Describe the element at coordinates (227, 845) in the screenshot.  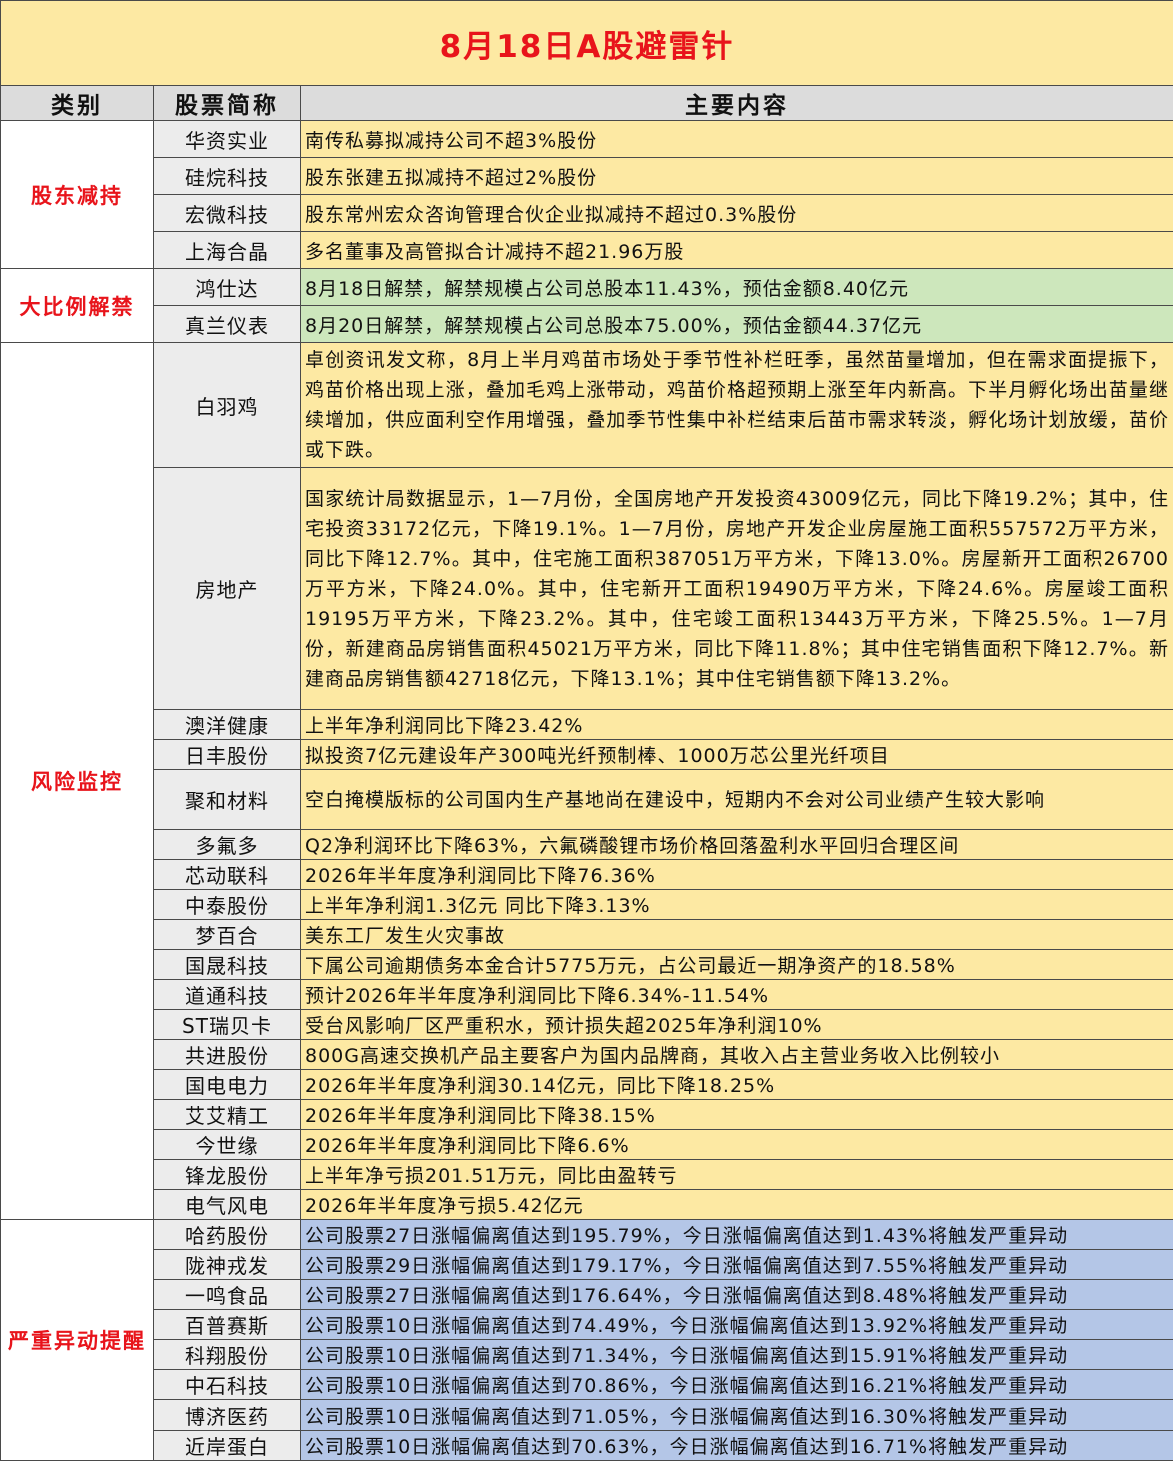
I see `stock-name-cell: 多氟多` at that location.